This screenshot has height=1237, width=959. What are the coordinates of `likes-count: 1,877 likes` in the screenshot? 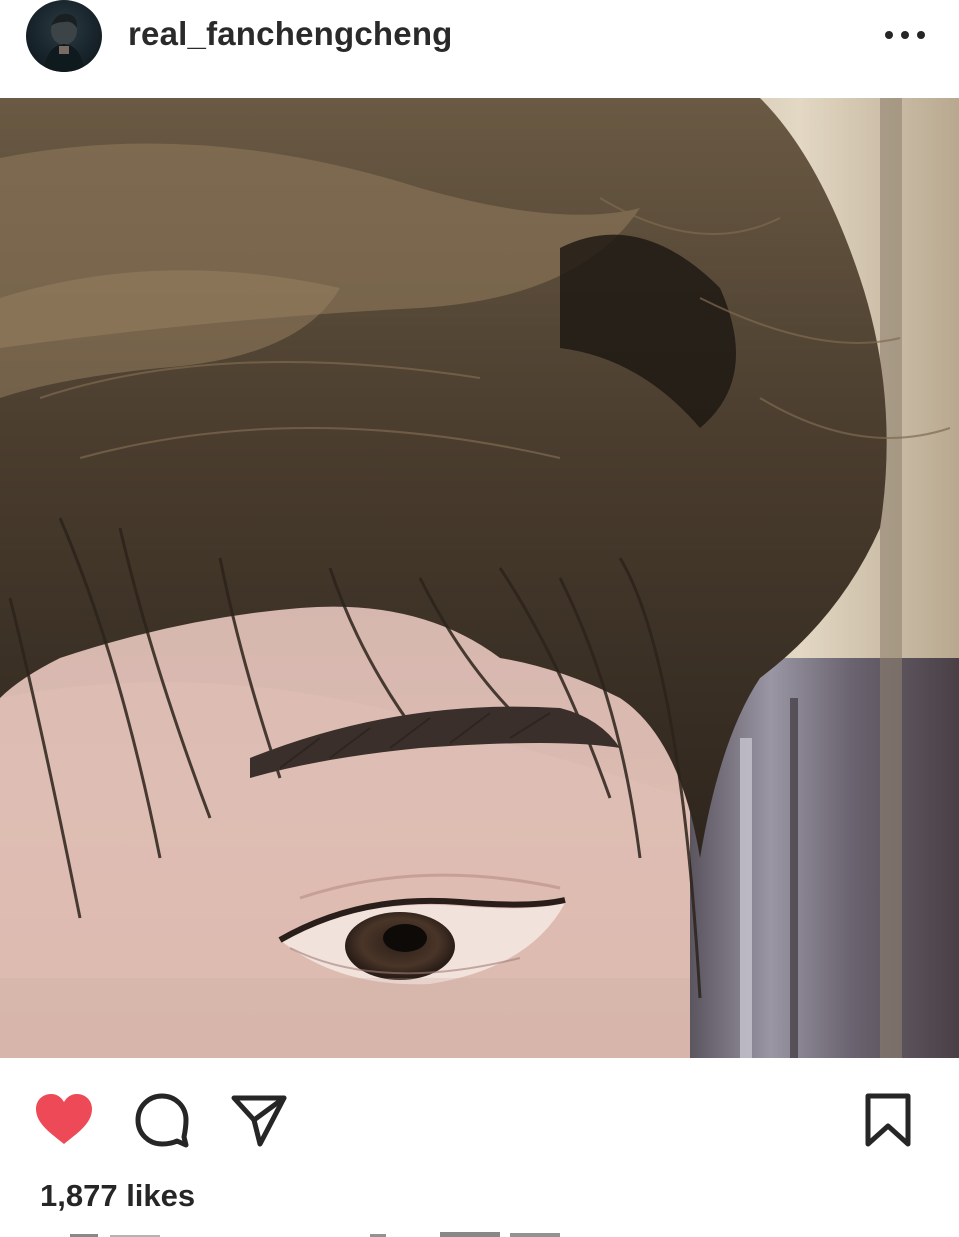 It's located at (117, 1196).